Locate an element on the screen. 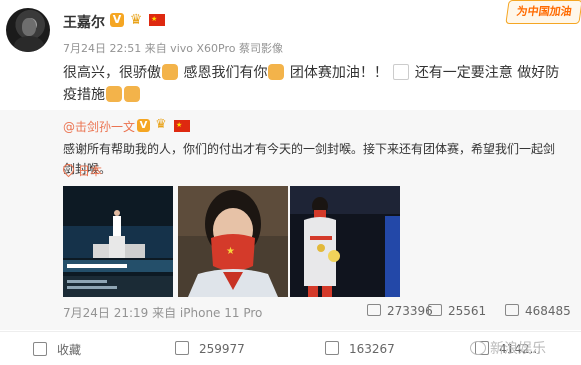 The height and width of the screenshot is (365, 581). watermark: 新浪娱乐 is located at coordinates (508, 348).